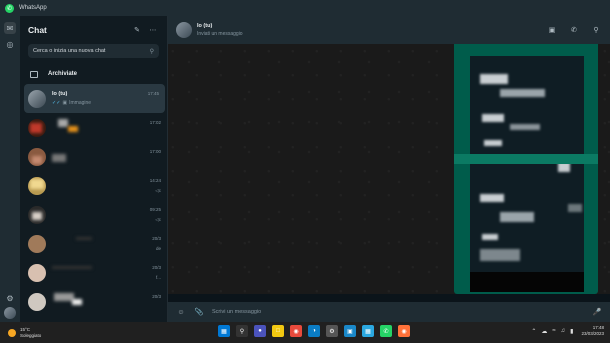 This screenshot has height=343, width=610. I want to click on more-options-icon: ⋯, so click(153, 30).